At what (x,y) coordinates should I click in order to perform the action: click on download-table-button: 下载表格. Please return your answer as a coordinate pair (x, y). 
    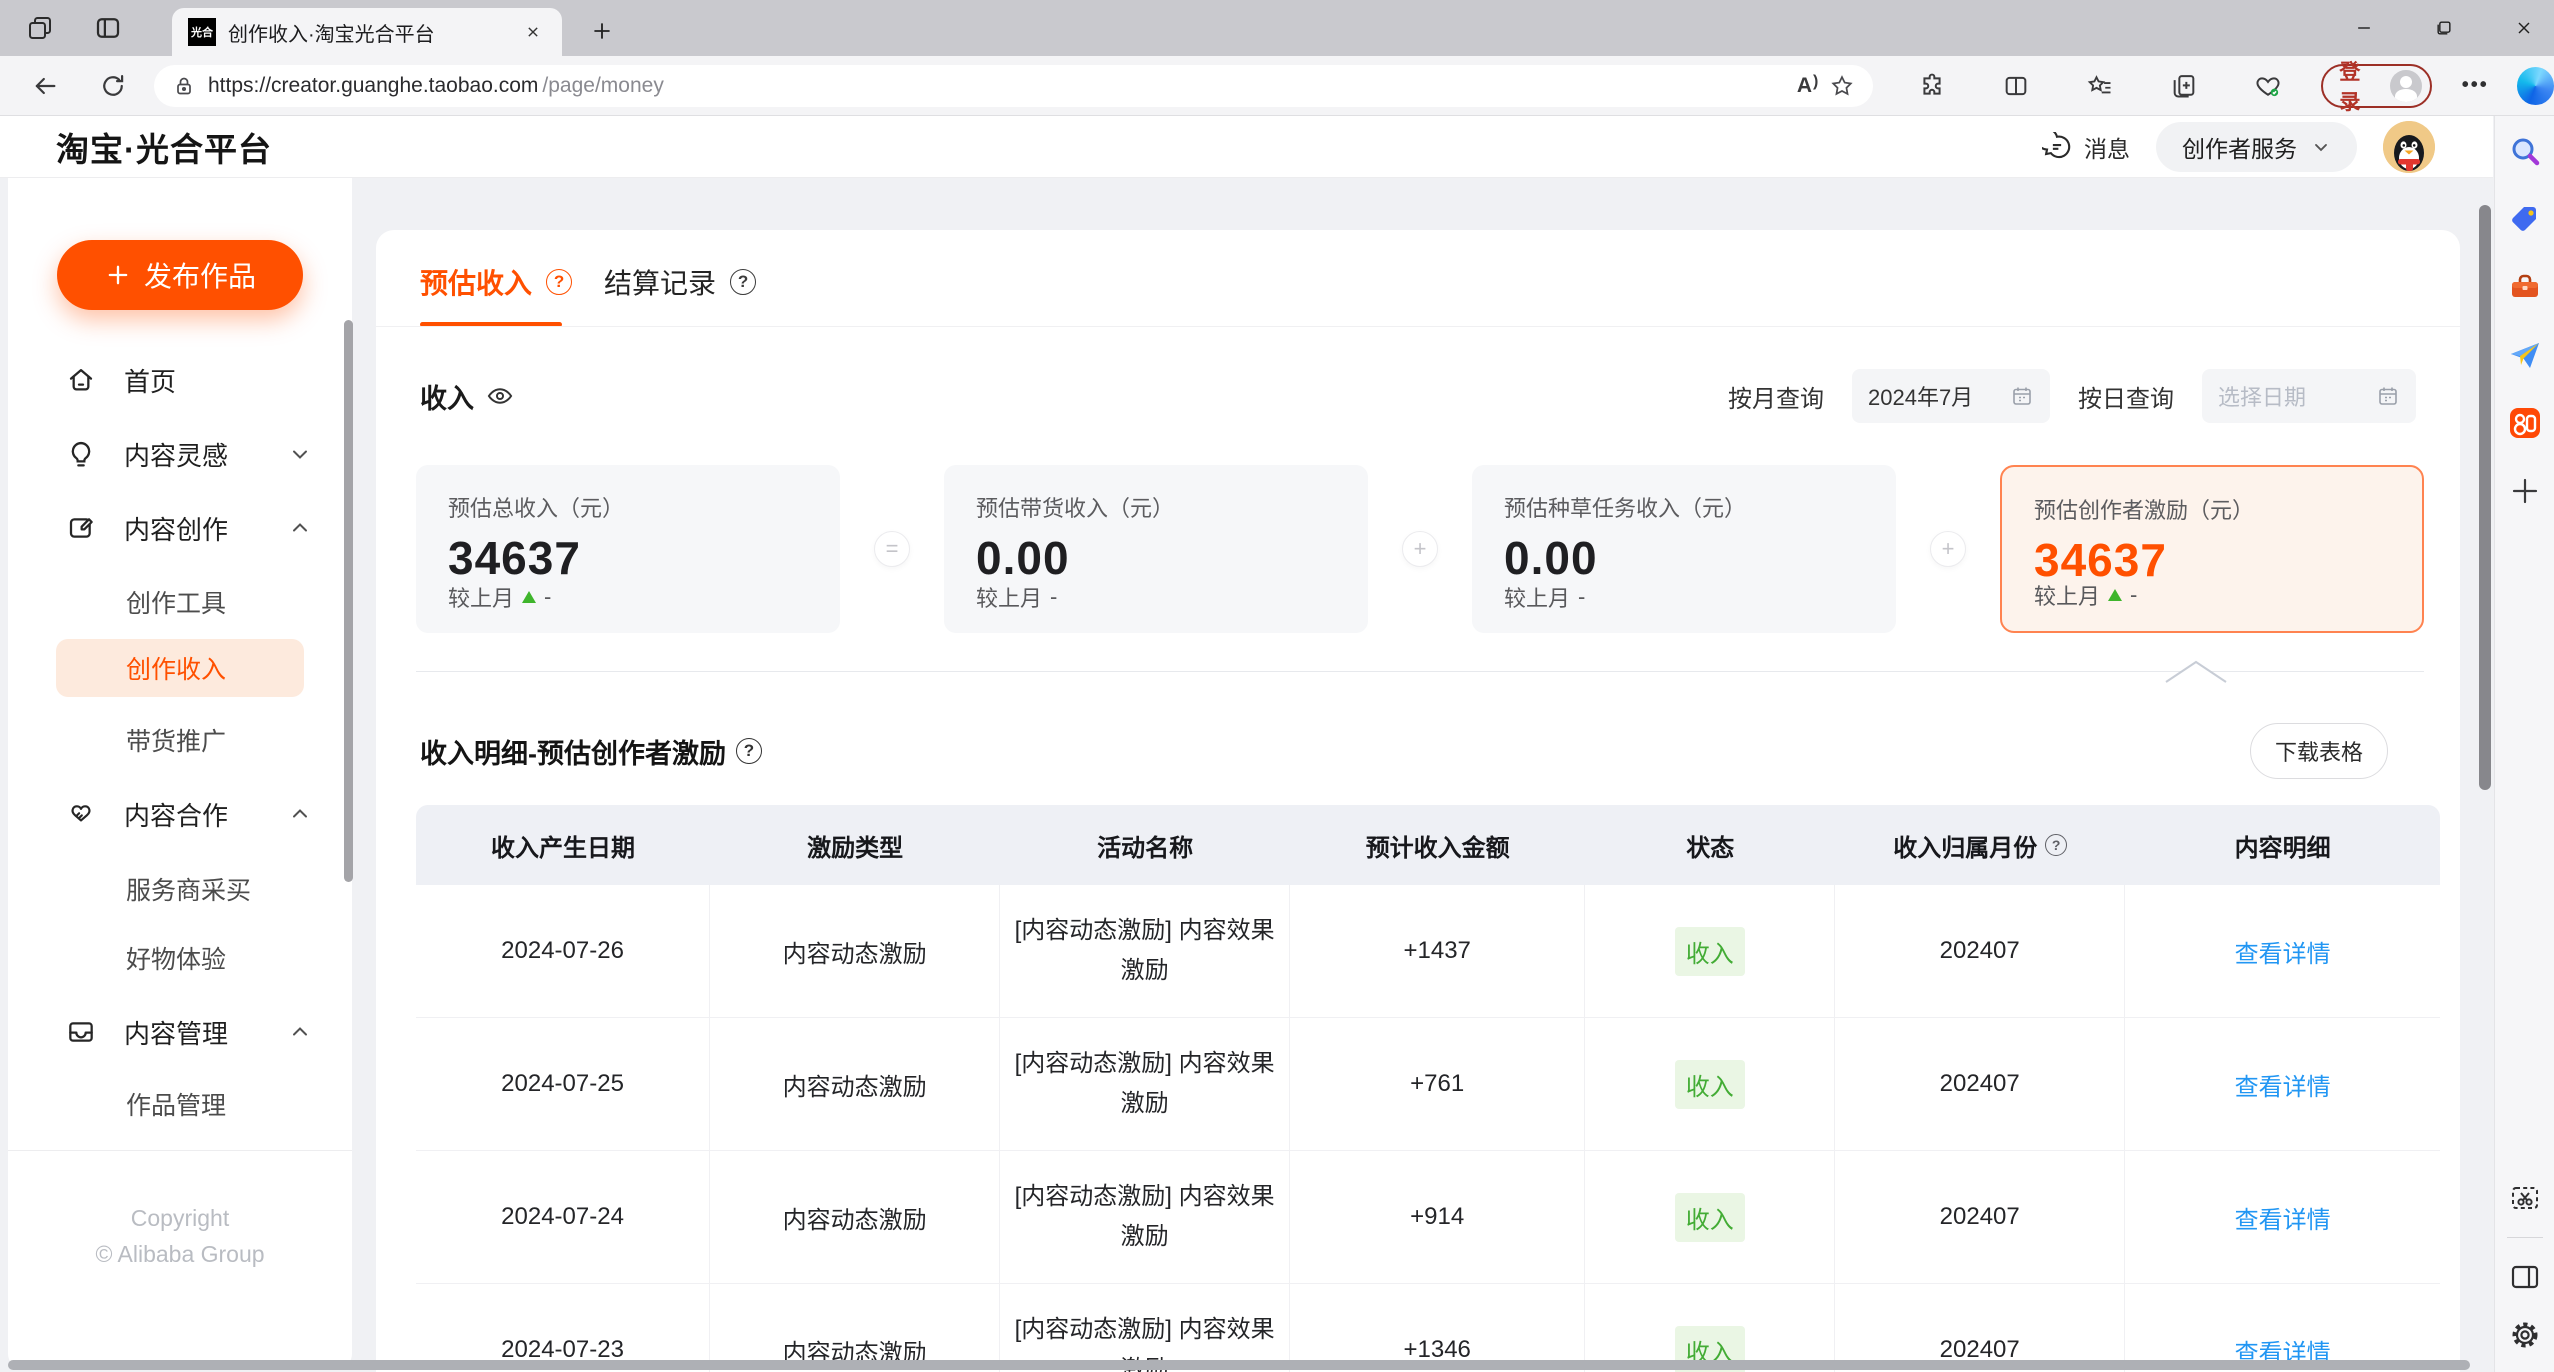
    Looking at the image, I should click on (2319, 751).